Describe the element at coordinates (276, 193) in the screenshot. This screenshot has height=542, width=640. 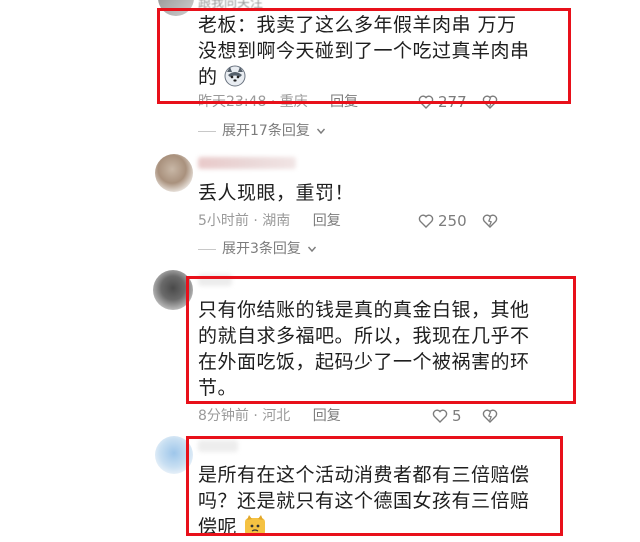
I see `comment-text-line: 丢人现眼，重罚！` at that location.